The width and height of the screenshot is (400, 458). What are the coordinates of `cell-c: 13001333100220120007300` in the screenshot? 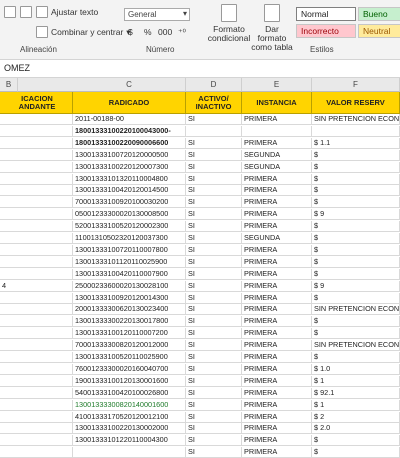 It's located at (129, 167).